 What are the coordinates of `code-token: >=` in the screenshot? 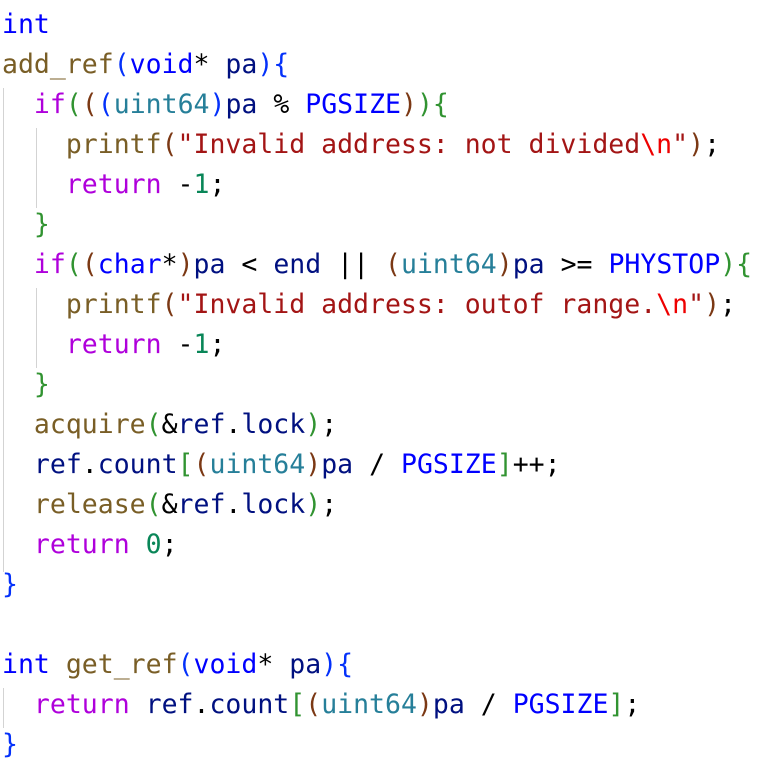 It's located at (576, 264).